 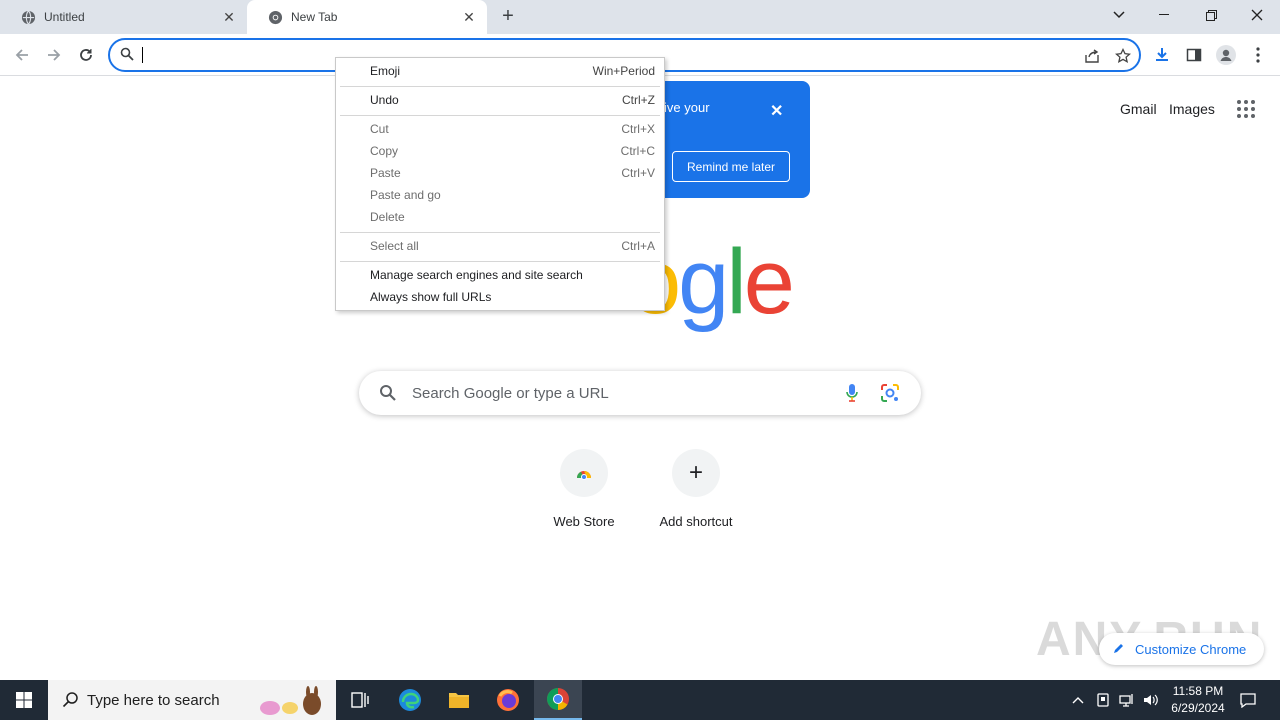 What do you see at coordinates (500, 100) in the screenshot?
I see `menu-item-undo: Undo Ctrl+Z` at bounding box center [500, 100].